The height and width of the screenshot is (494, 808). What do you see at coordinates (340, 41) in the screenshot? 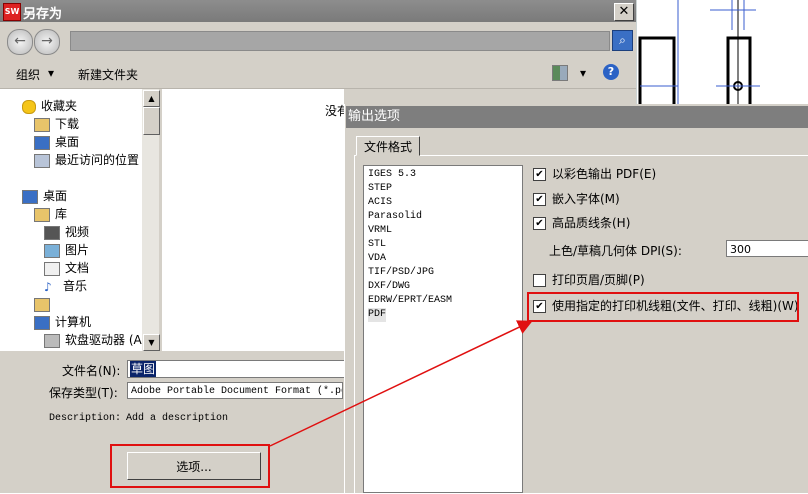
I see `address-bar` at bounding box center [340, 41].